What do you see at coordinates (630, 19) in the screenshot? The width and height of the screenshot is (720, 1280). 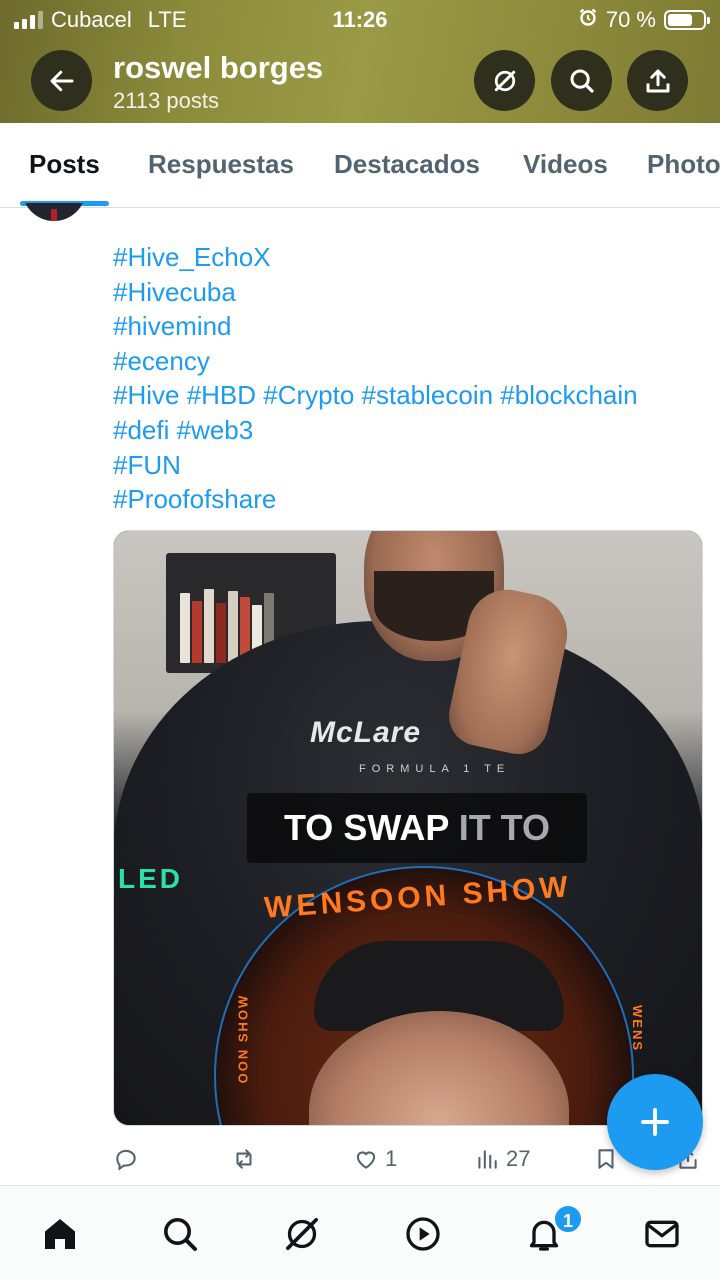 I see `battery-percent: 70 %` at bounding box center [630, 19].